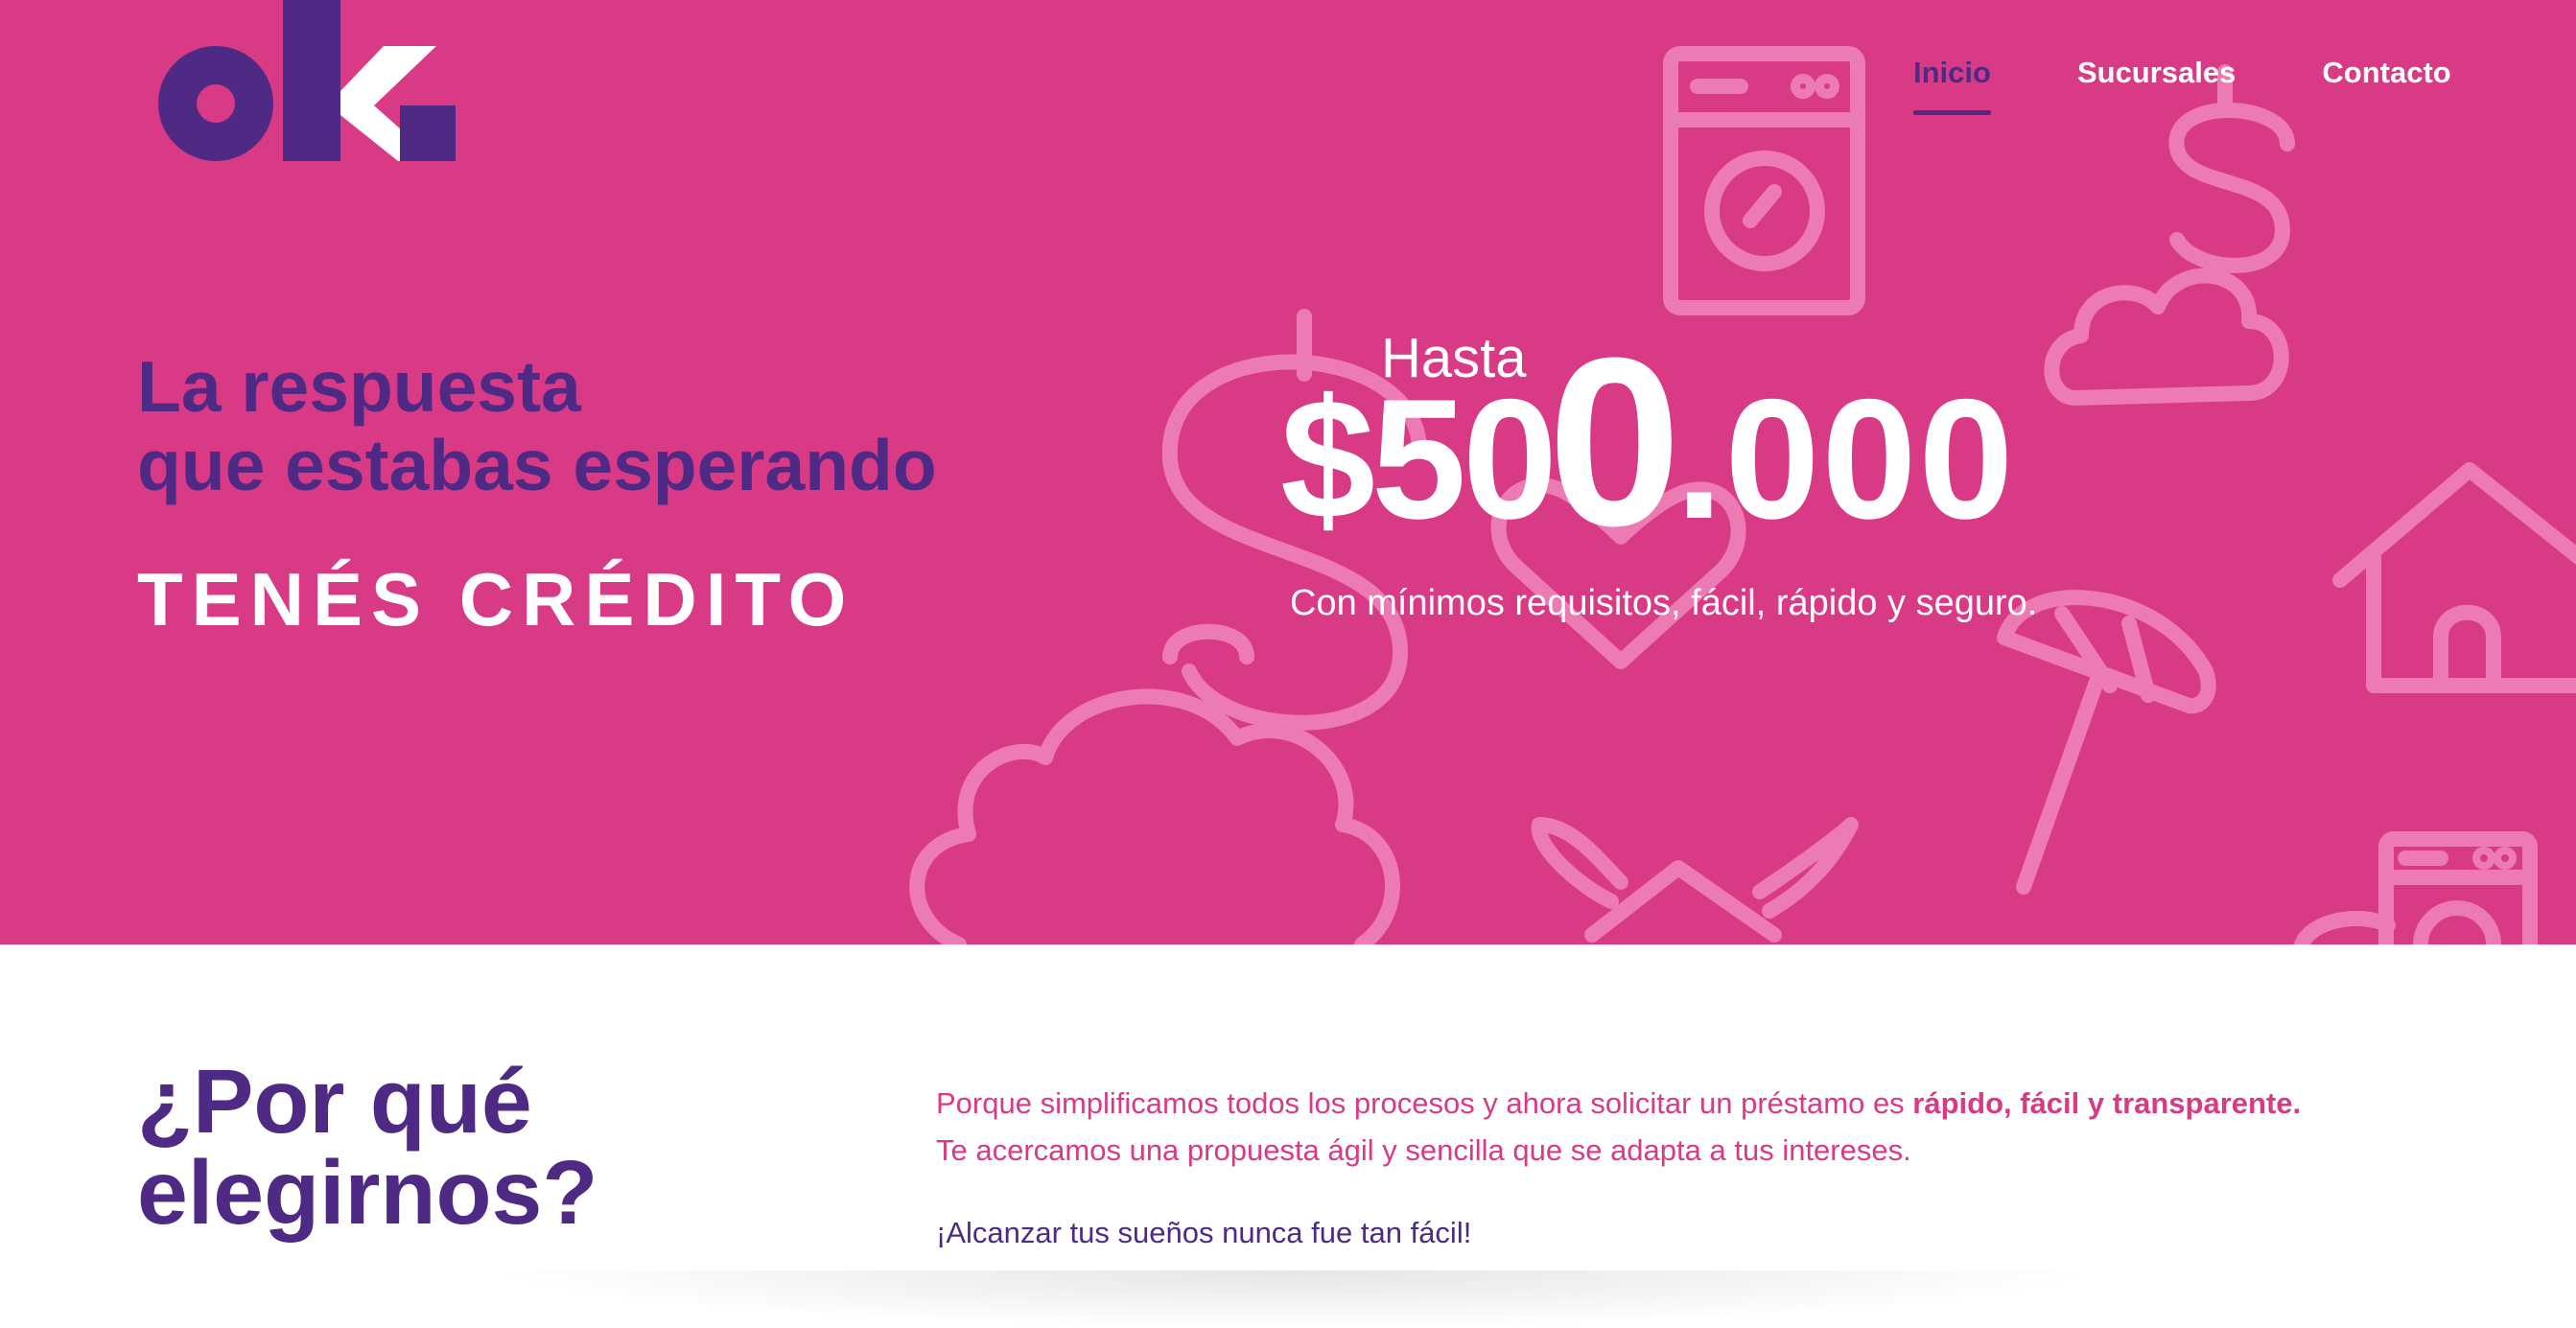 The height and width of the screenshot is (1328, 2576). Describe the element at coordinates (2107, 1103) in the screenshot. I see `why-line1-bold: rápido, fácil y transparente.` at that location.